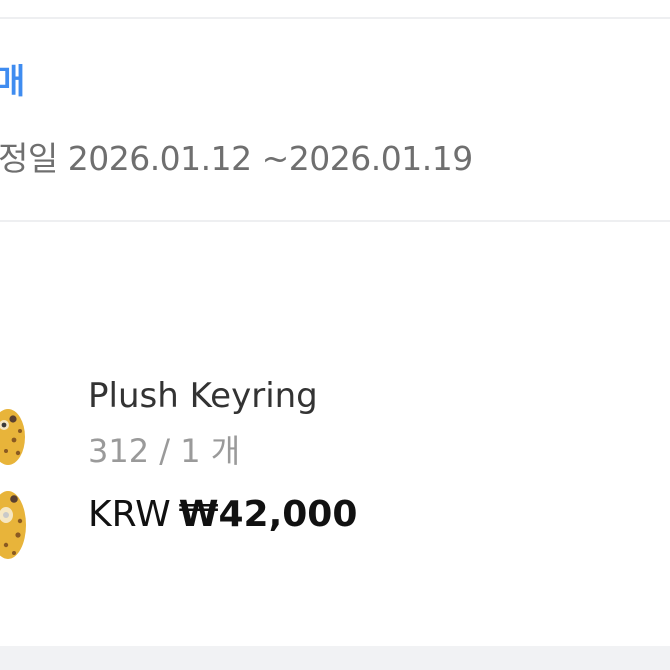  What do you see at coordinates (129, 514) in the screenshot?
I see `price-currency: KRW` at bounding box center [129, 514].